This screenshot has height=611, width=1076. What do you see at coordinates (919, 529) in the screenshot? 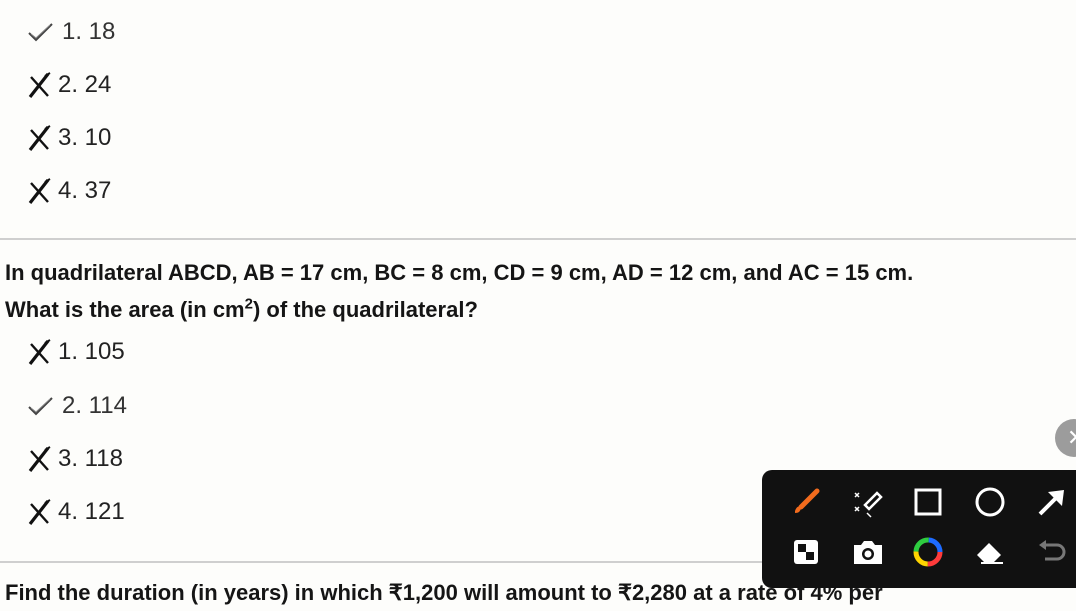
I see `annotation-toolbar` at bounding box center [919, 529].